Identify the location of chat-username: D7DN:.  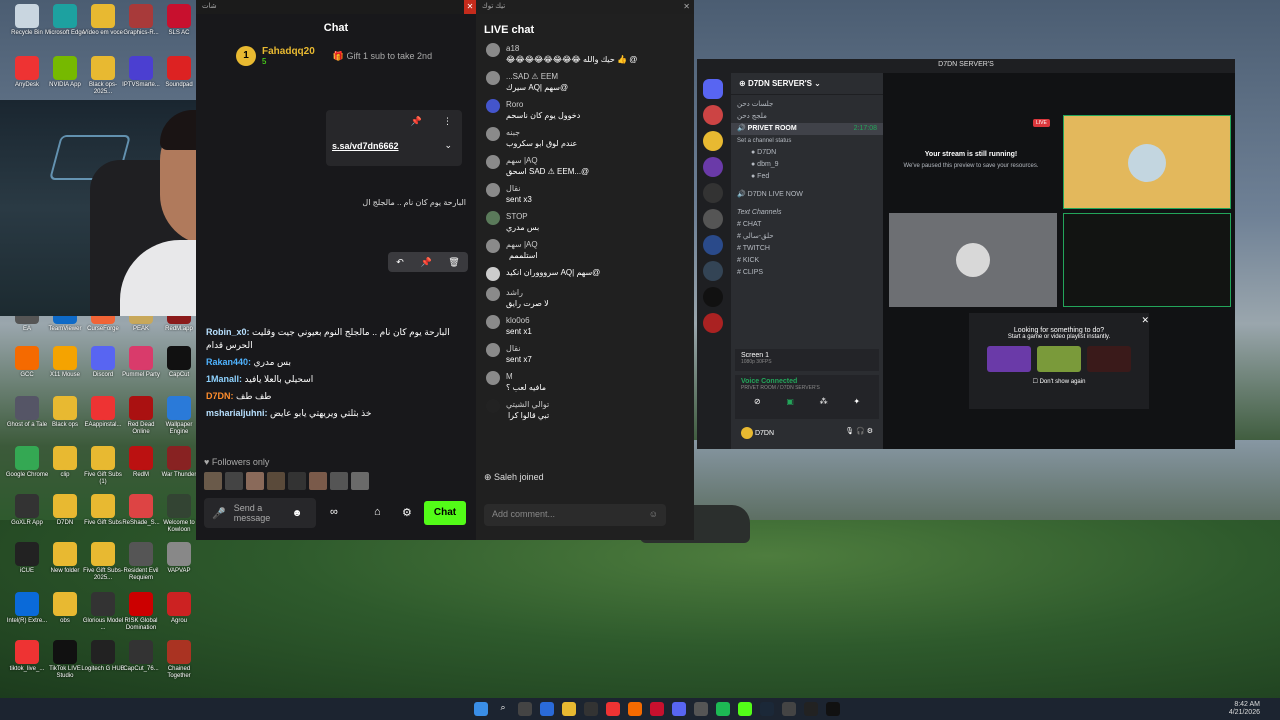
(221, 396).